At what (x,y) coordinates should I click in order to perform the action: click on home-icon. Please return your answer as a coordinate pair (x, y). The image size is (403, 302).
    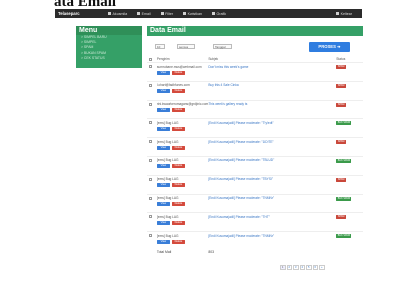
    Looking at the image, I should click on (109, 13).